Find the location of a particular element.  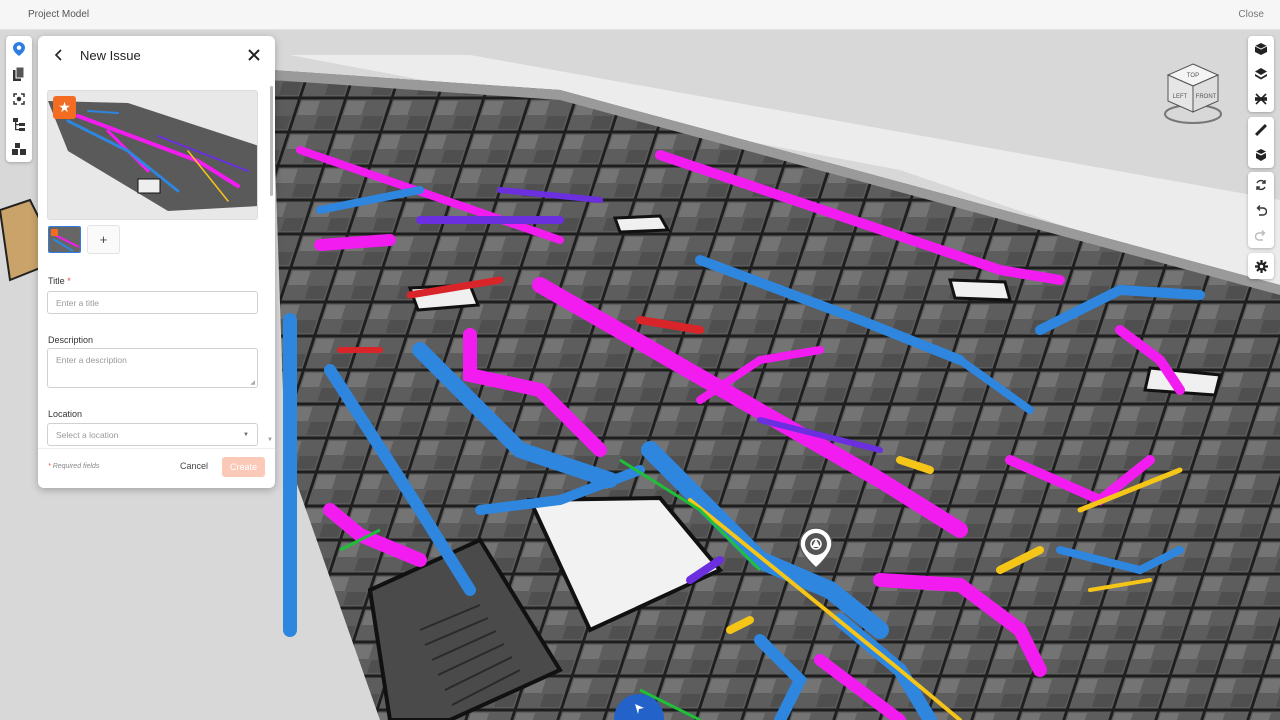

required-note-text: Required fields is located at coordinates (76, 466).